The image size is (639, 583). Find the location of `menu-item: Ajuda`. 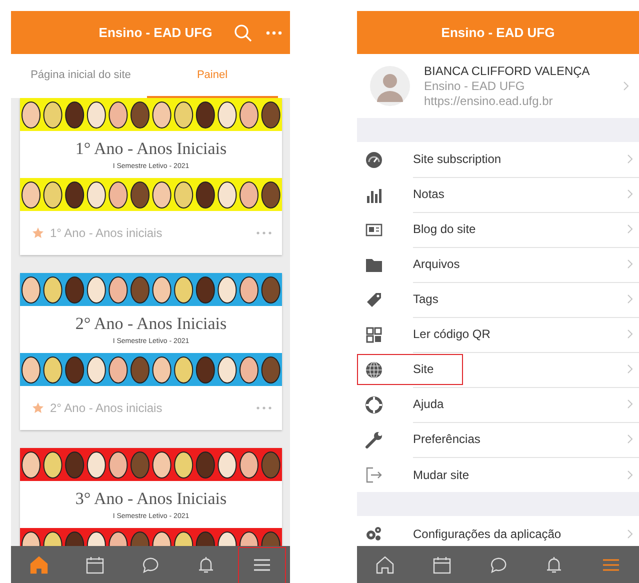

menu-item: Ajuda is located at coordinates (498, 404).